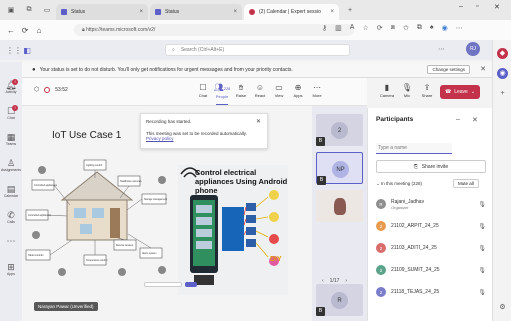 The height and width of the screenshot is (321, 511). What do you see at coordinates (11, 86) in the screenshot?
I see `rail-item-activity: 🔔︎ ! Activity` at bounding box center [11, 86].